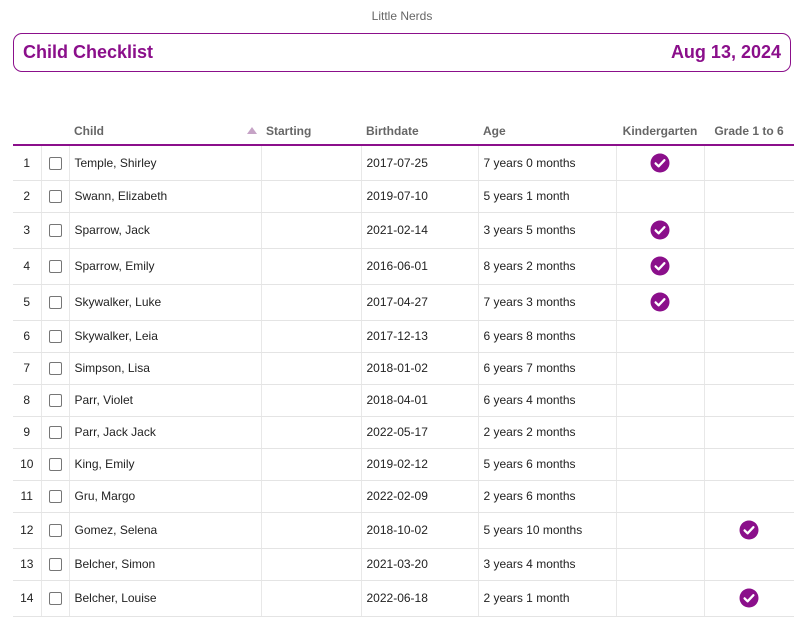  What do you see at coordinates (165, 196) in the screenshot?
I see `child-name: Swann, Elizabeth` at bounding box center [165, 196].